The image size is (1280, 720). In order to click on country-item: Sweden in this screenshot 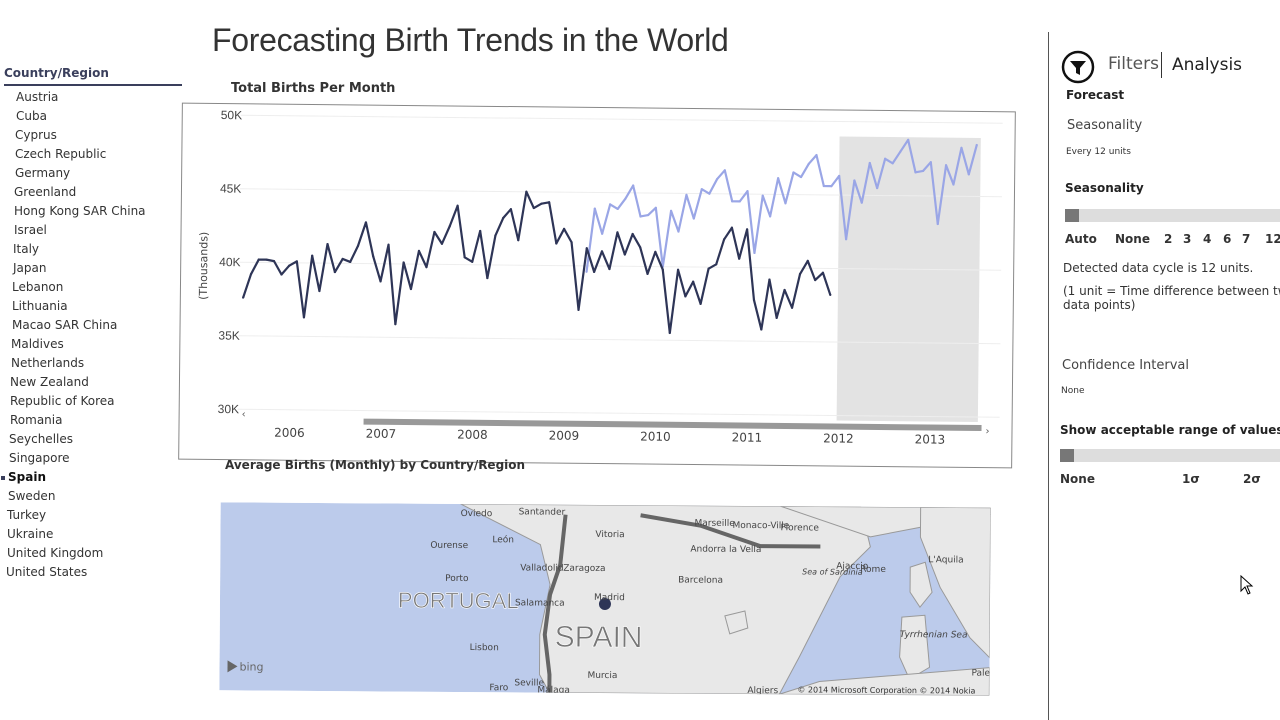, I will do `click(31, 496)`.